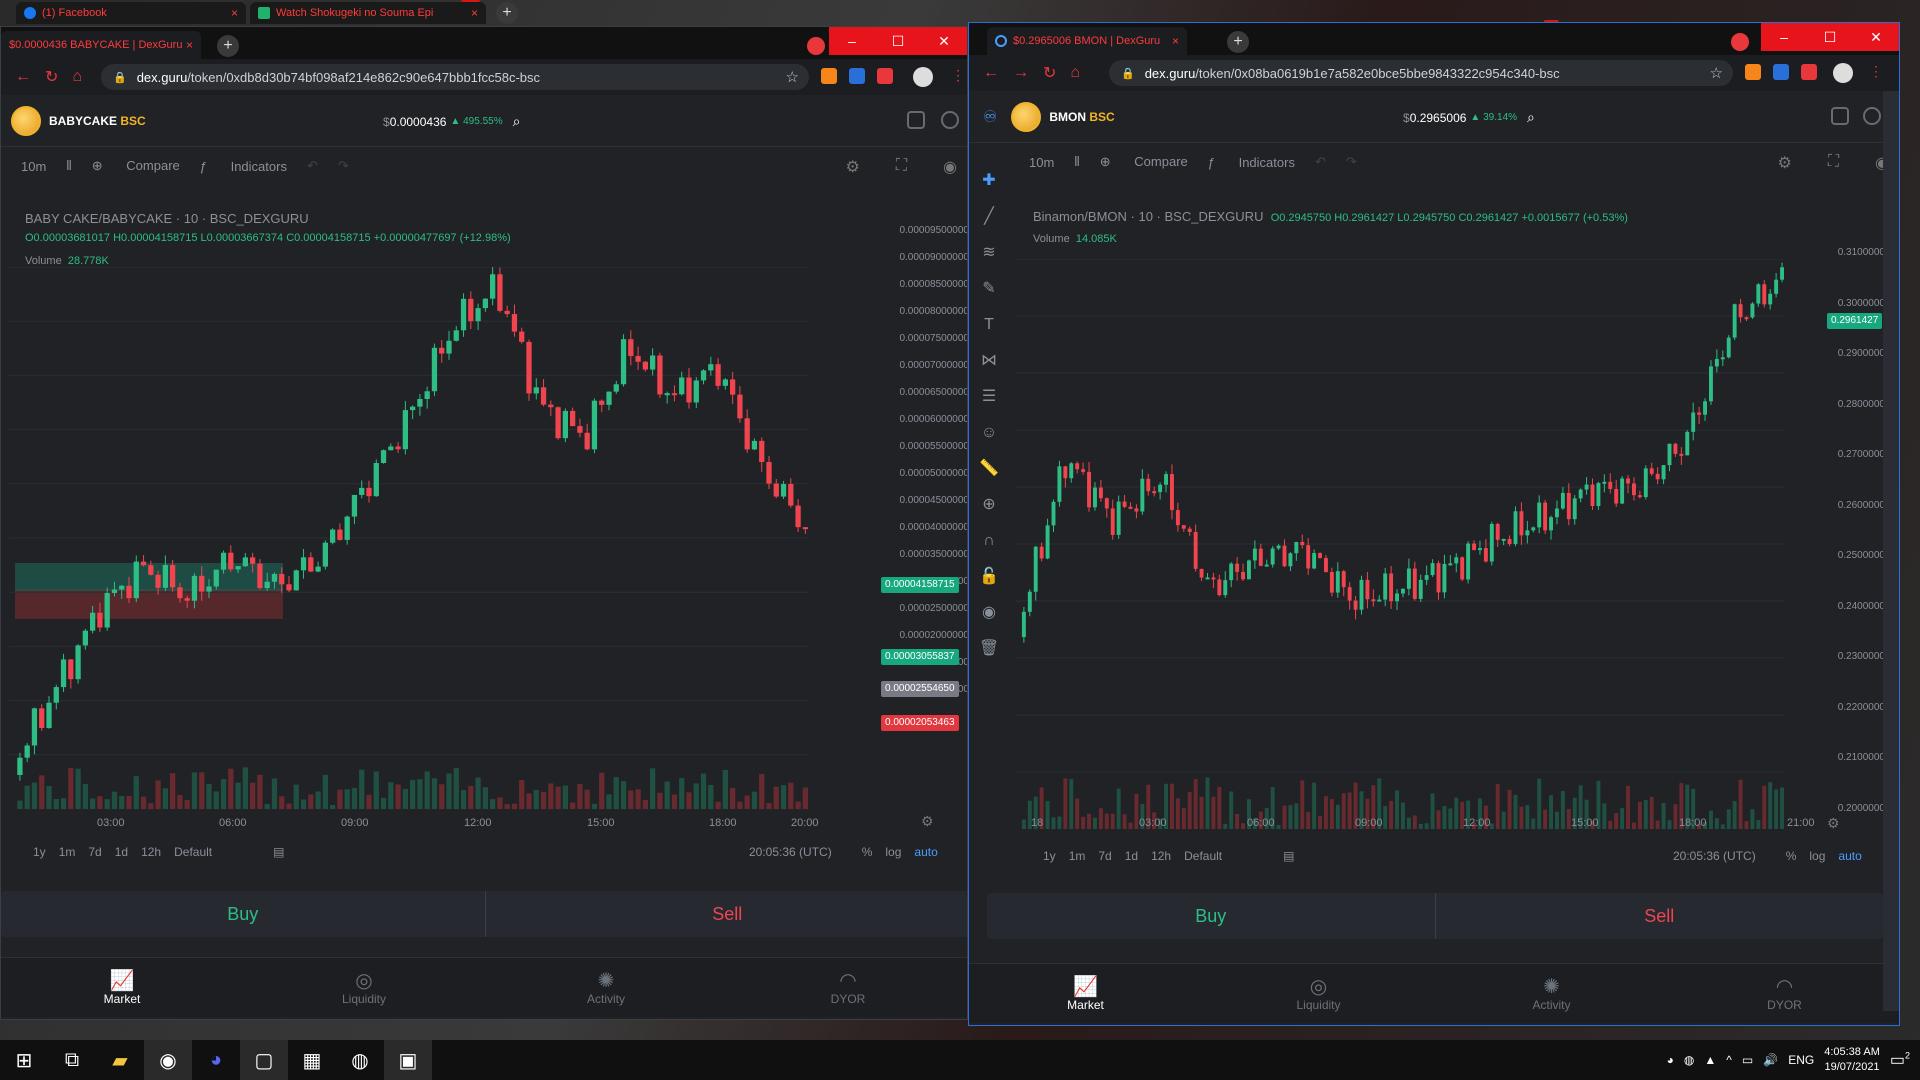 Image resolution: width=1920 pixels, height=1080 pixels. Describe the element at coordinates (1087, 41) in the screenshot. I see `tab-bmon: $0.2965006 BMON | DexGuru ×` at that location.